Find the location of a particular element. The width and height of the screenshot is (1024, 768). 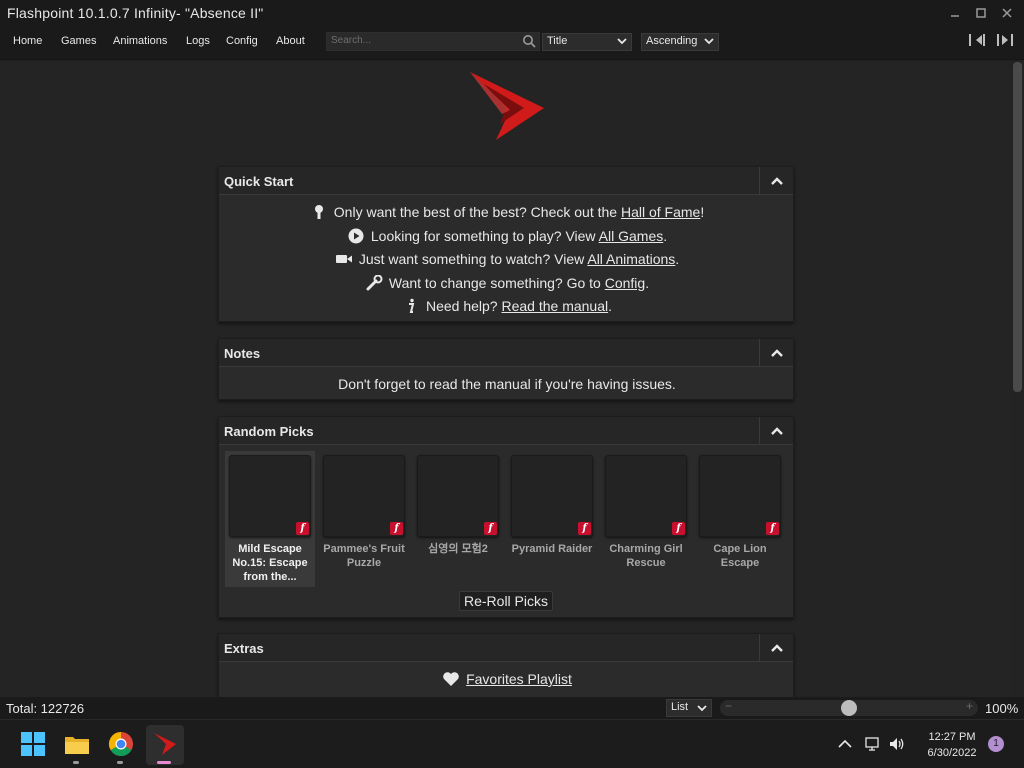

sort-order-value: Ascending is located at coordinates (672, 41).